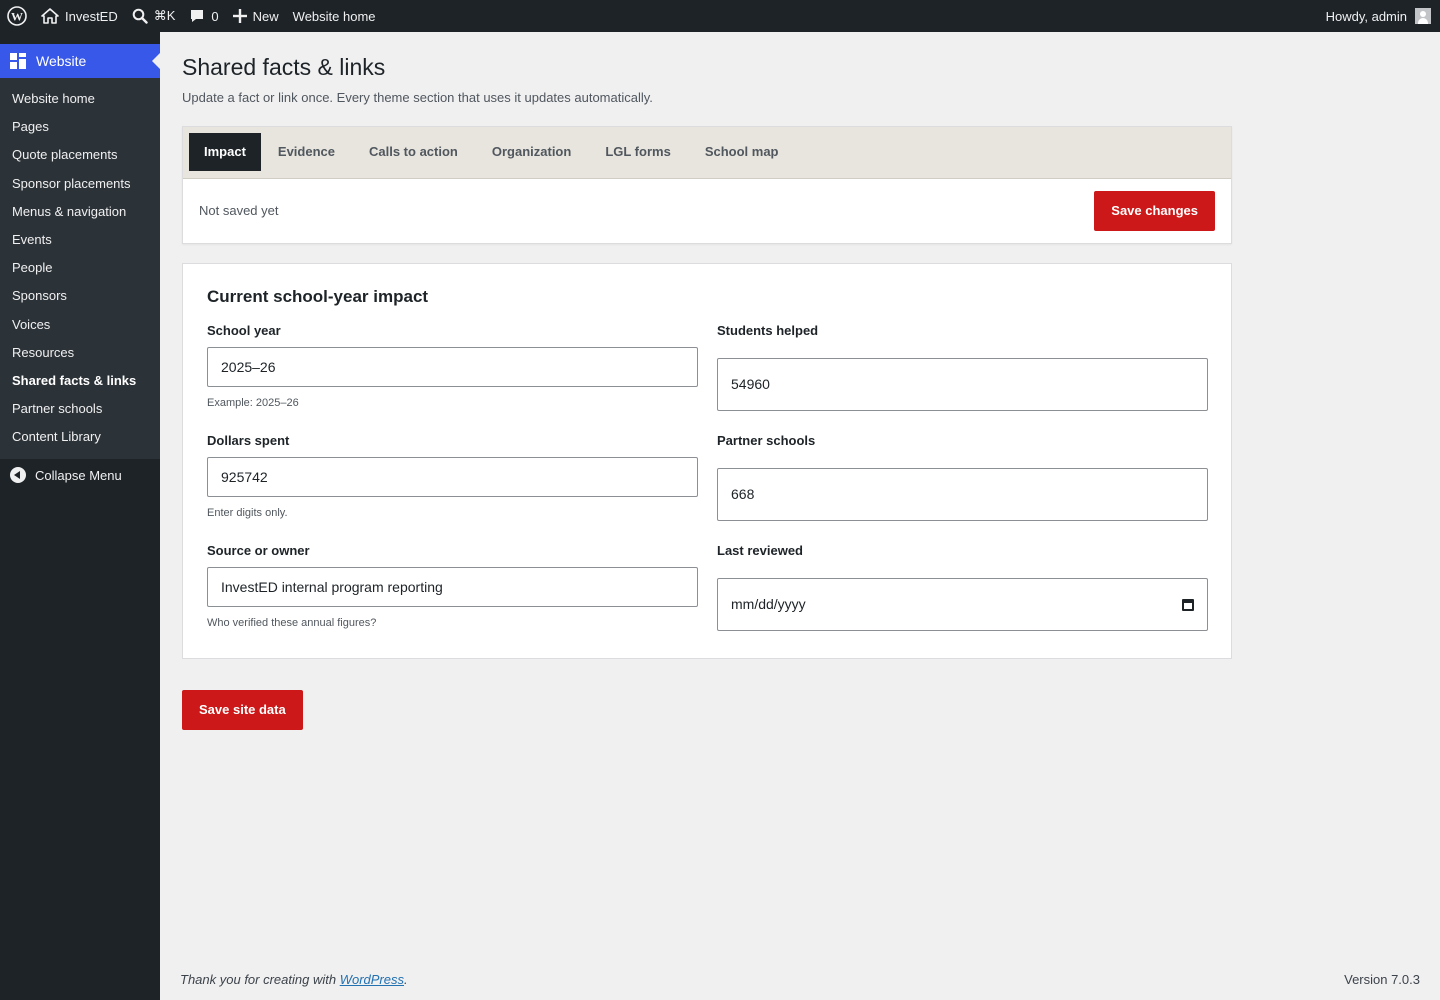 This screenshot has height=1000, width=1440. What do you see at coordinates (962, 495) in the screenshot?
I see `partner-schools-input: 668` at bounding box center [962, 495].